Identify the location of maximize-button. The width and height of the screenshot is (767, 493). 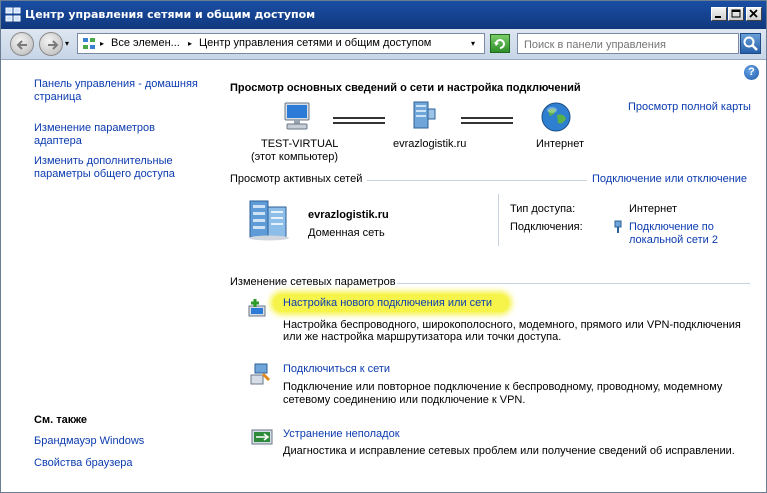
(736, 14).